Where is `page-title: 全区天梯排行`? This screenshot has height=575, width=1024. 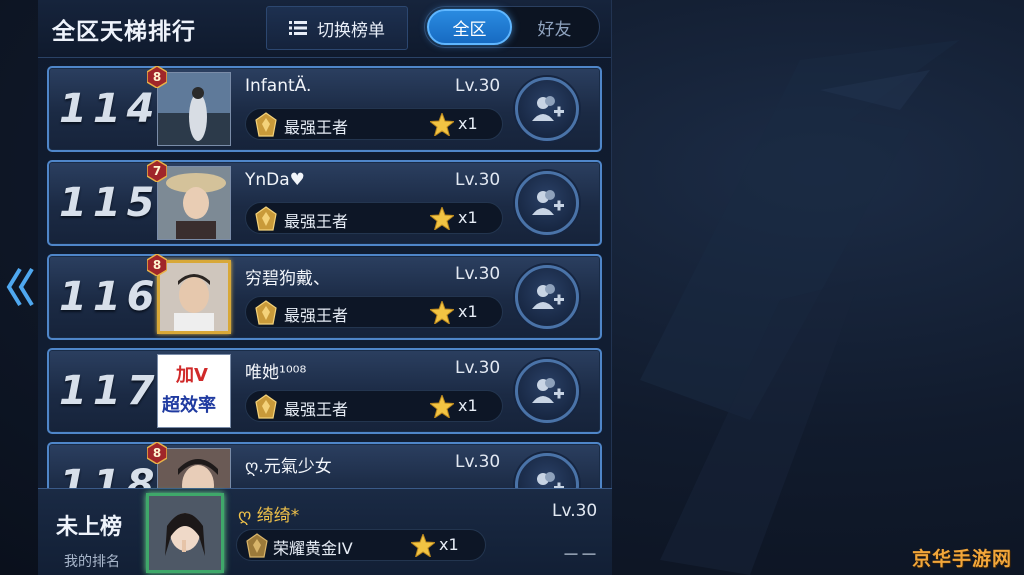
page-title: 全区天梯排行 is located at coordinates (124, 32).